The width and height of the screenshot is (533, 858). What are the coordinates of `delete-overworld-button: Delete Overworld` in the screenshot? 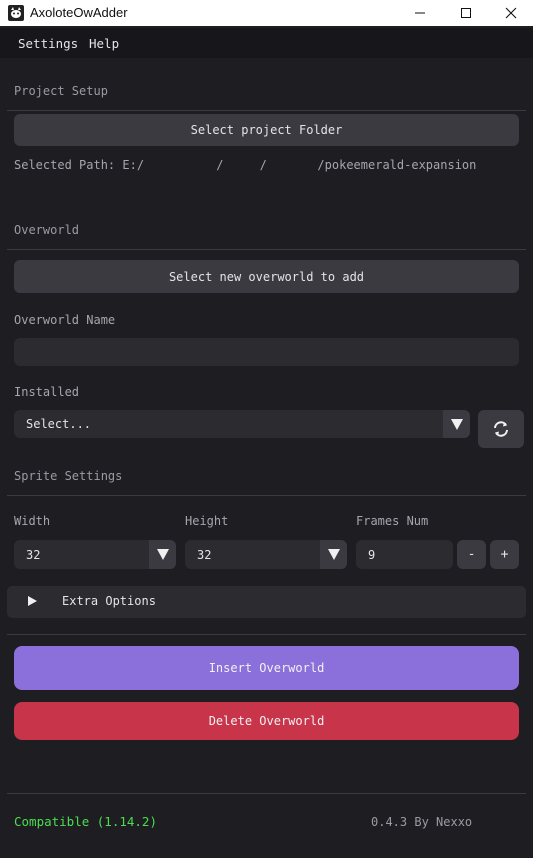 It's located at (266, 721).